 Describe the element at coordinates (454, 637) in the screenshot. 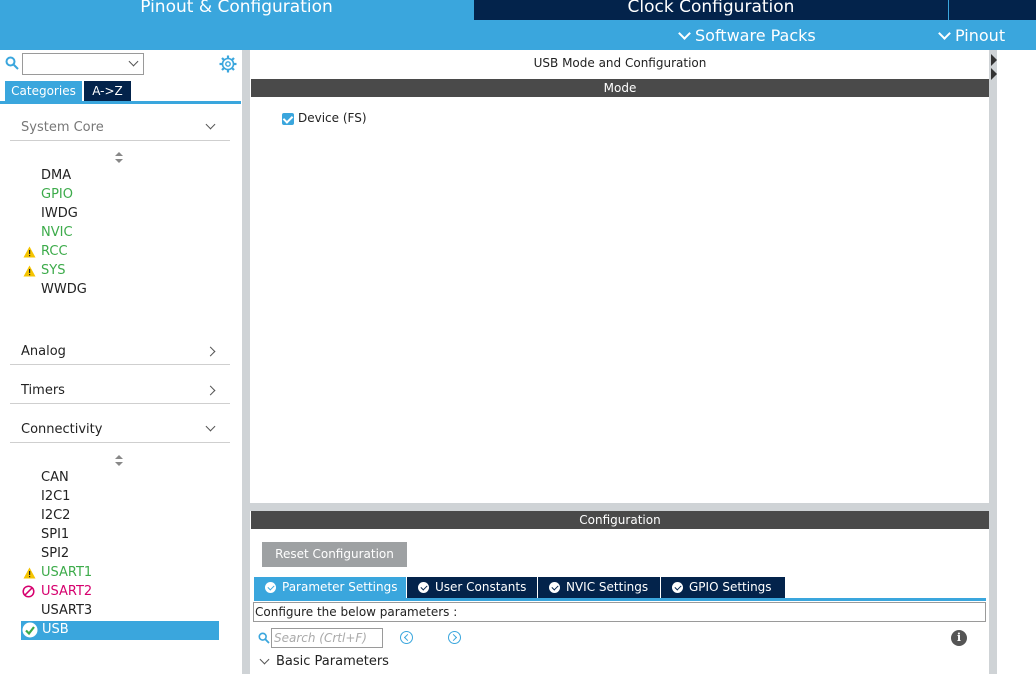

I see `next-match-icon` at that location.